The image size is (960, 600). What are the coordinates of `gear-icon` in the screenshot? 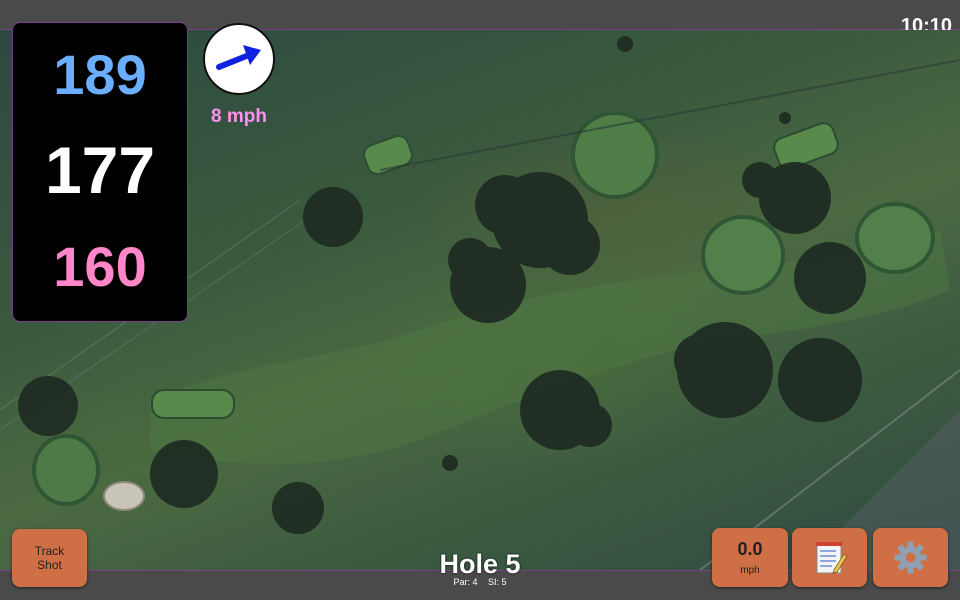 It's located at (910, 557).